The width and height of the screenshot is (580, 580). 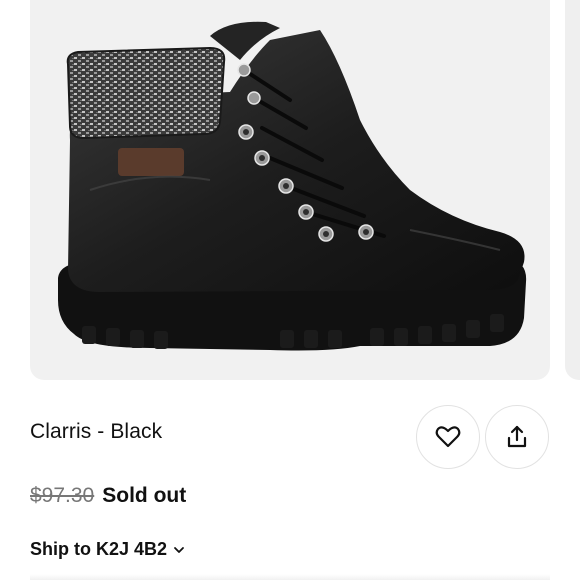 I want to click on share-button, so click(x=517, y=437).